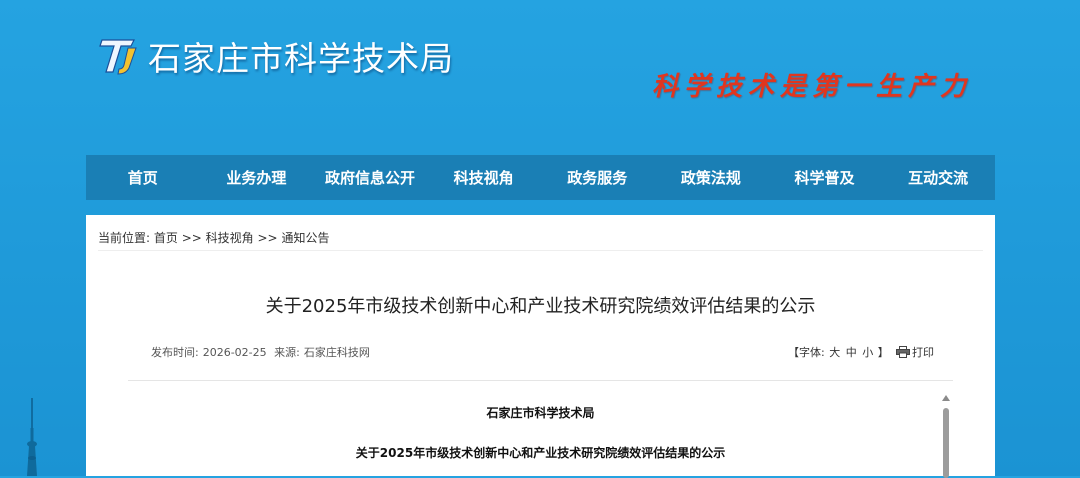 This screenshot has width=1080, height=478. I want to click on nav-item-business: 业务办理, so click(257, 177).